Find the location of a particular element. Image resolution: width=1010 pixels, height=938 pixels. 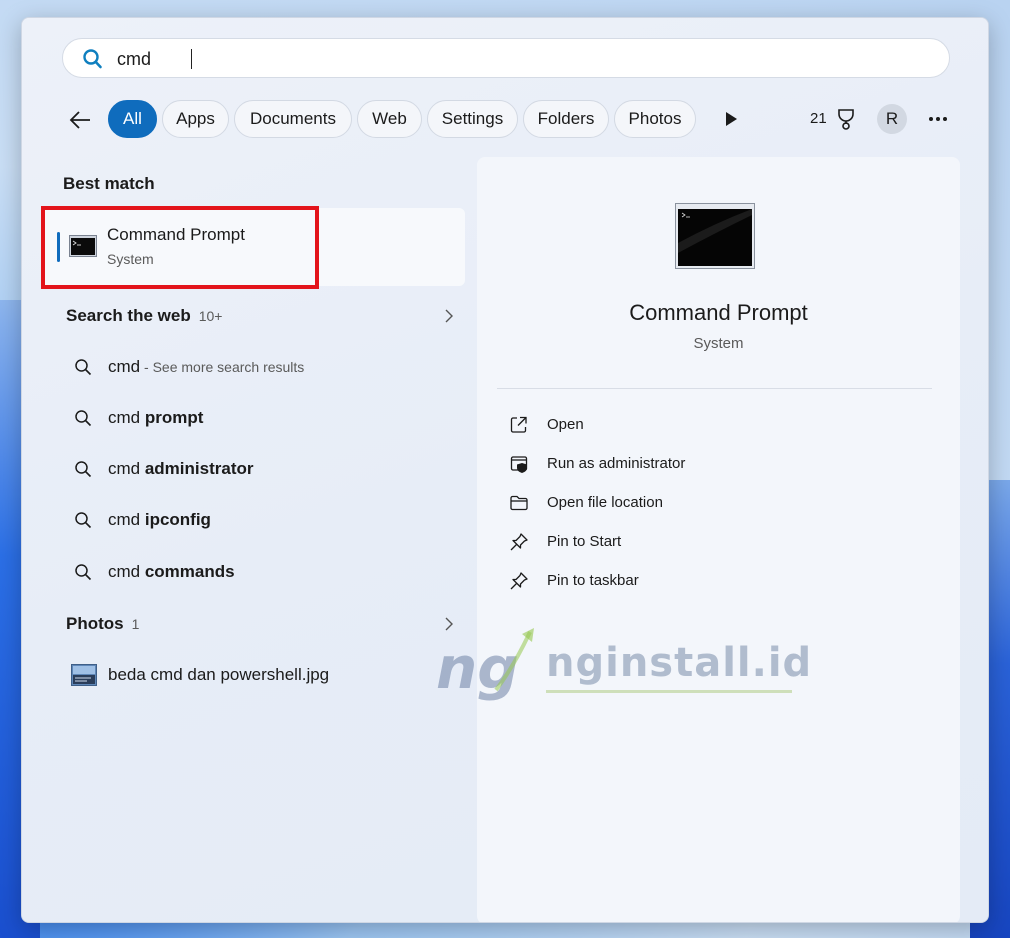

more-options-icon is located at coordinates (938, 119).